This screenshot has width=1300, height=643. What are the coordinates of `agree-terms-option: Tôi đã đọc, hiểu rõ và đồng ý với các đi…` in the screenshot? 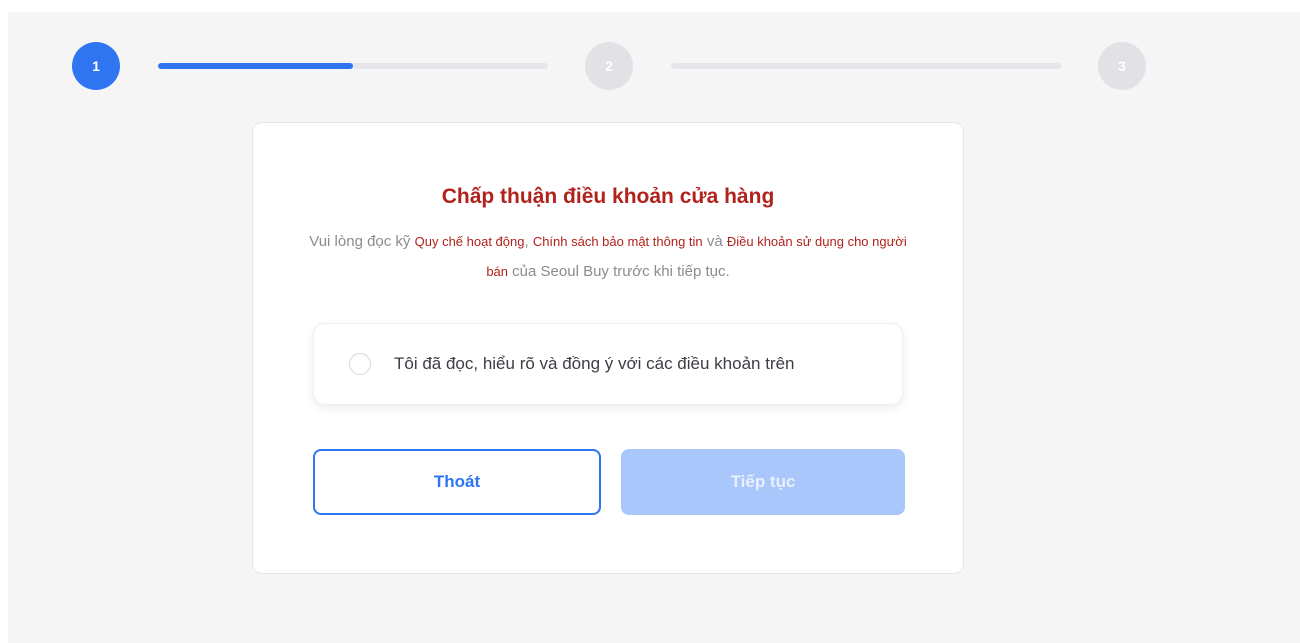 It's located at (608, 364).